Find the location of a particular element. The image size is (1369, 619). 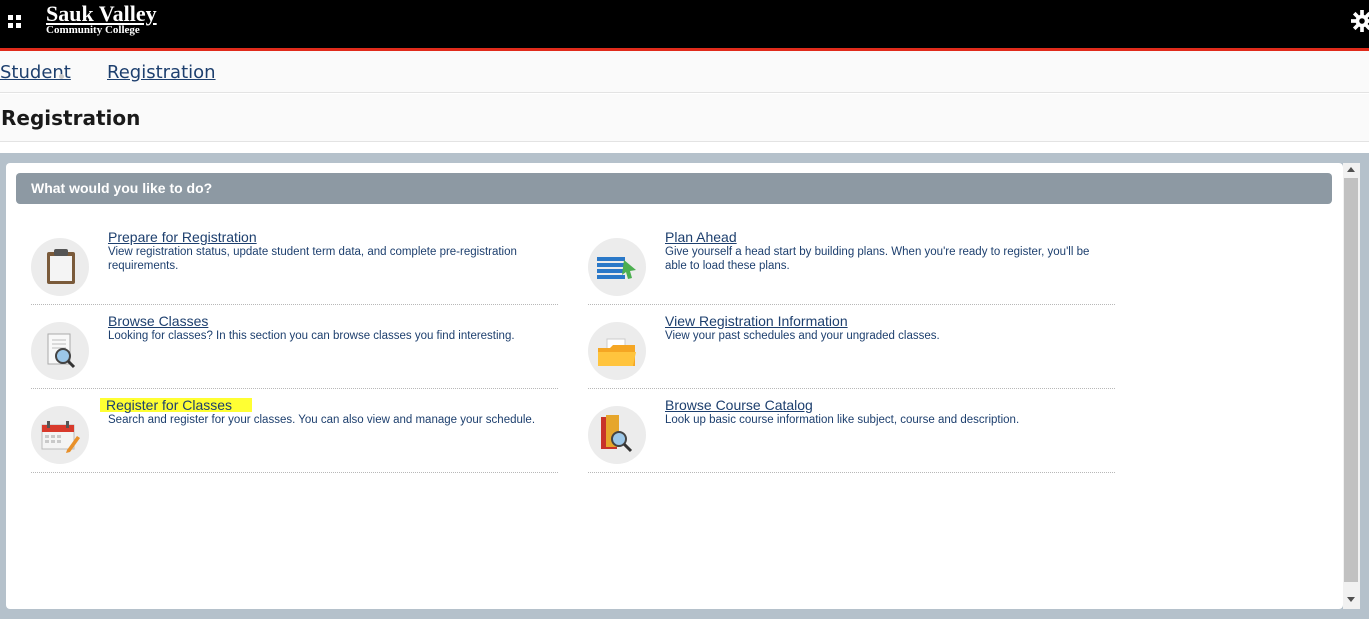

card-title-browse-classes: Browse Classes is located at coordinates (158, 321).